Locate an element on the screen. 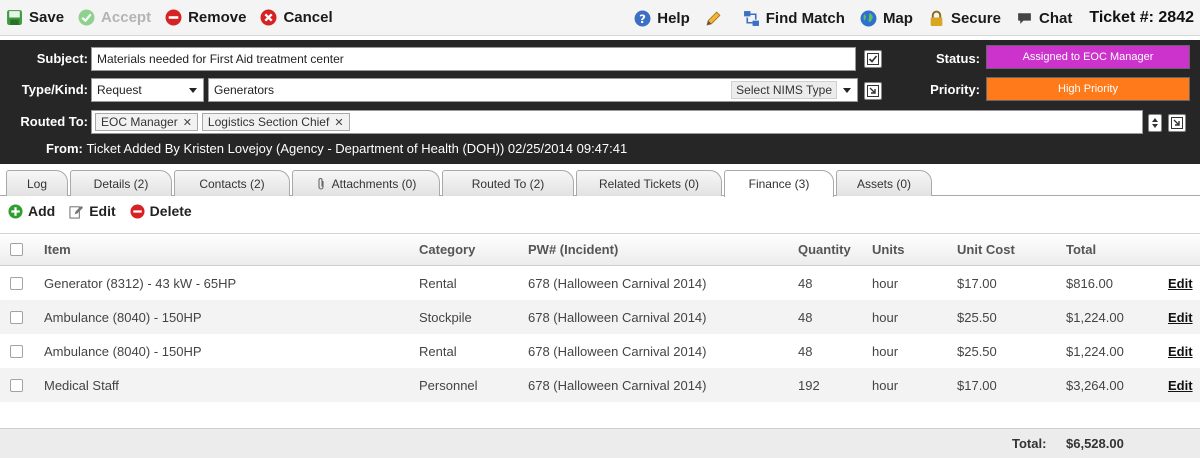 The width and height of the screenshot is (1200, 458). ticket-number: Ticket #: 2842 is located at coordinates (1141, 17).